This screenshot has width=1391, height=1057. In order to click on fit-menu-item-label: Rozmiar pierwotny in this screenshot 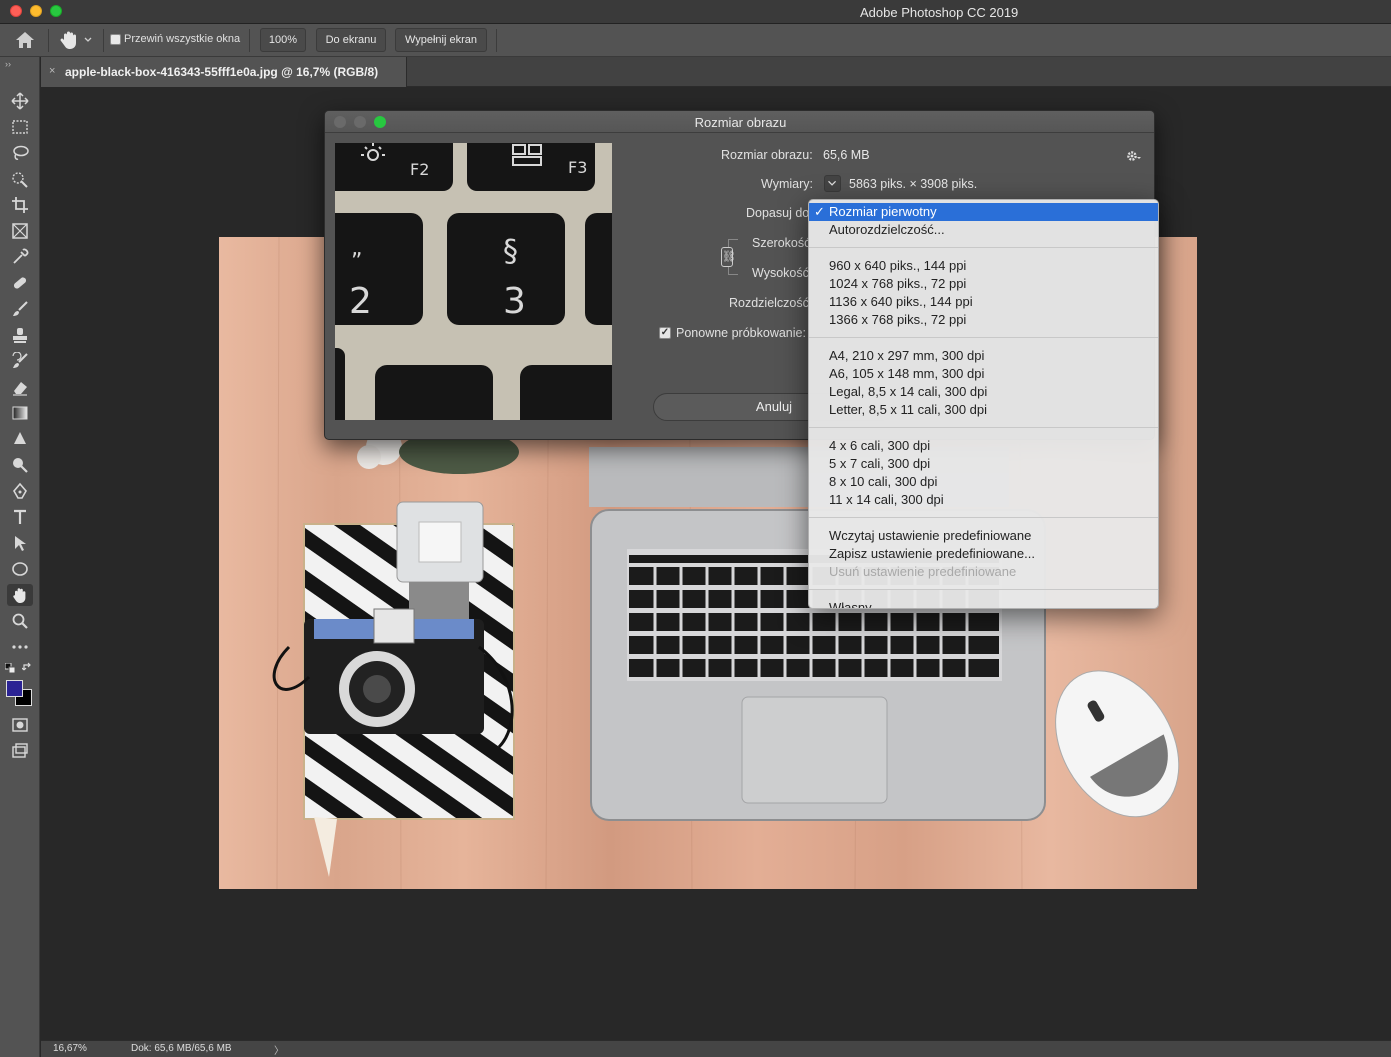, I will do `click(883, 211)`.